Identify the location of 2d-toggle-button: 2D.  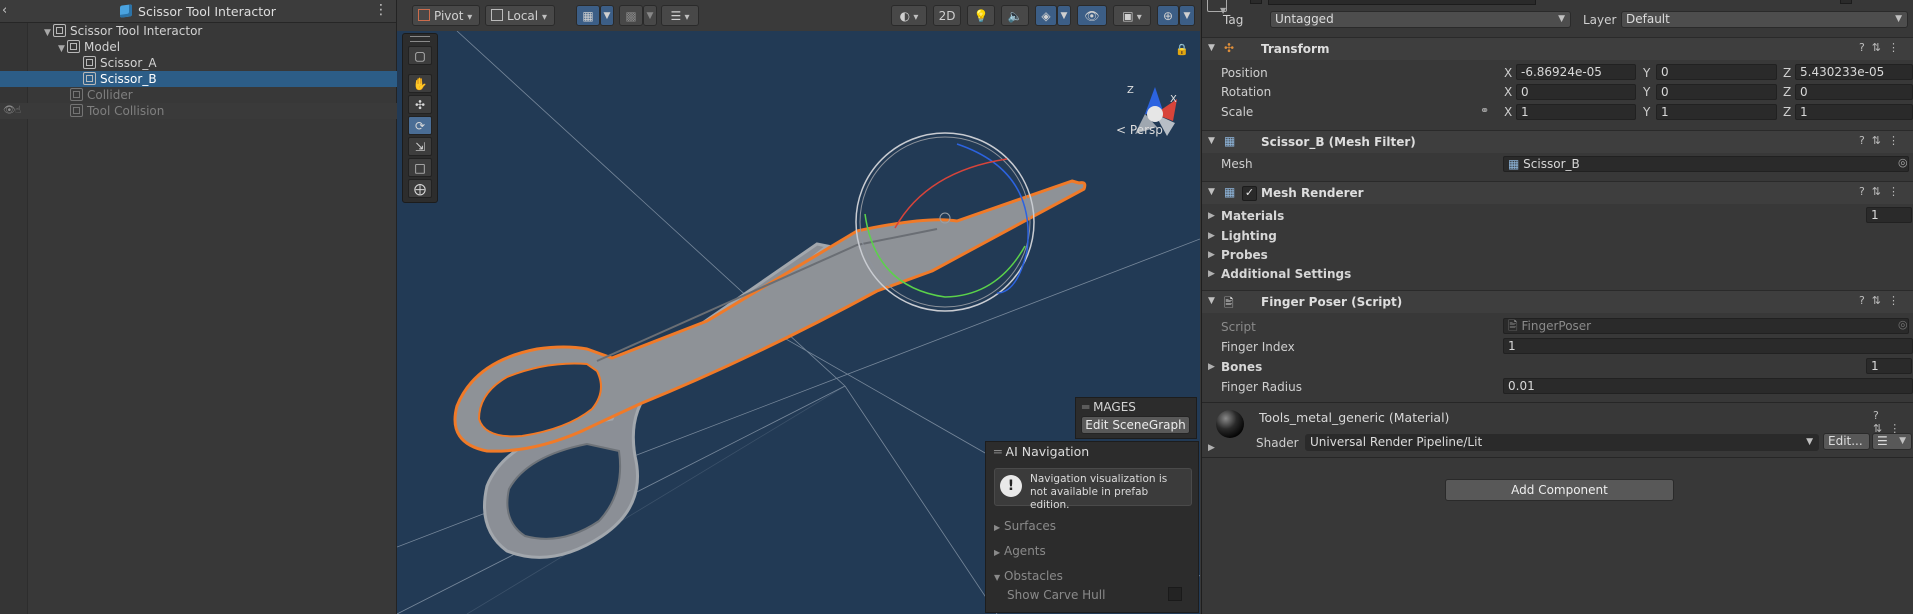
(947, 15).